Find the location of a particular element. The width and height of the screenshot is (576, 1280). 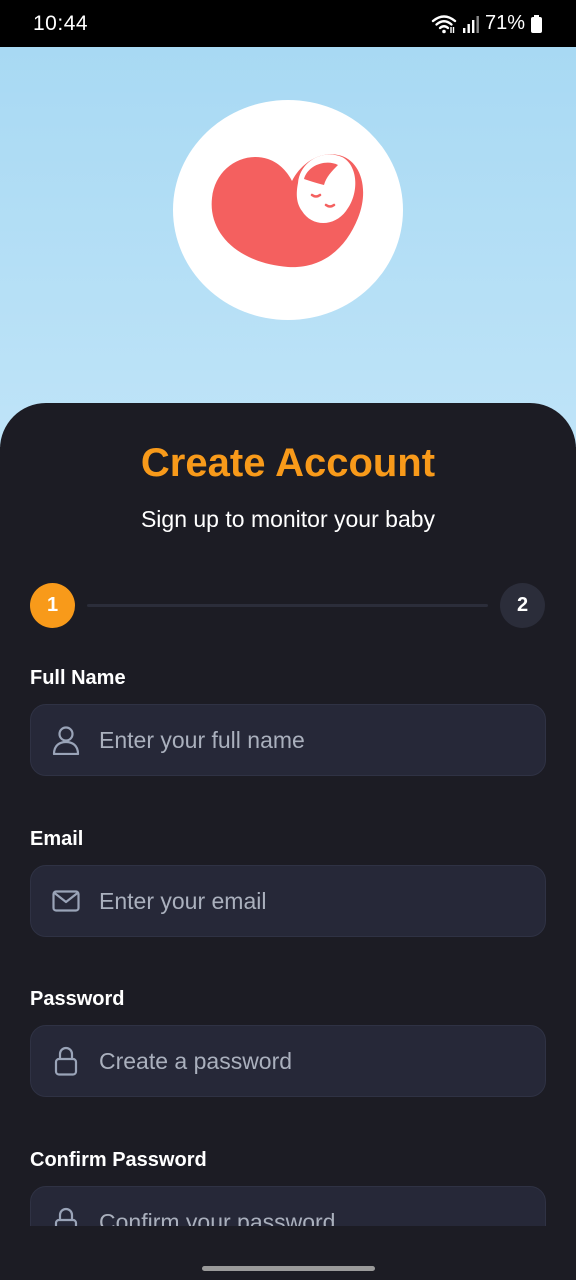

email-field is located at coordinates (288, 901).